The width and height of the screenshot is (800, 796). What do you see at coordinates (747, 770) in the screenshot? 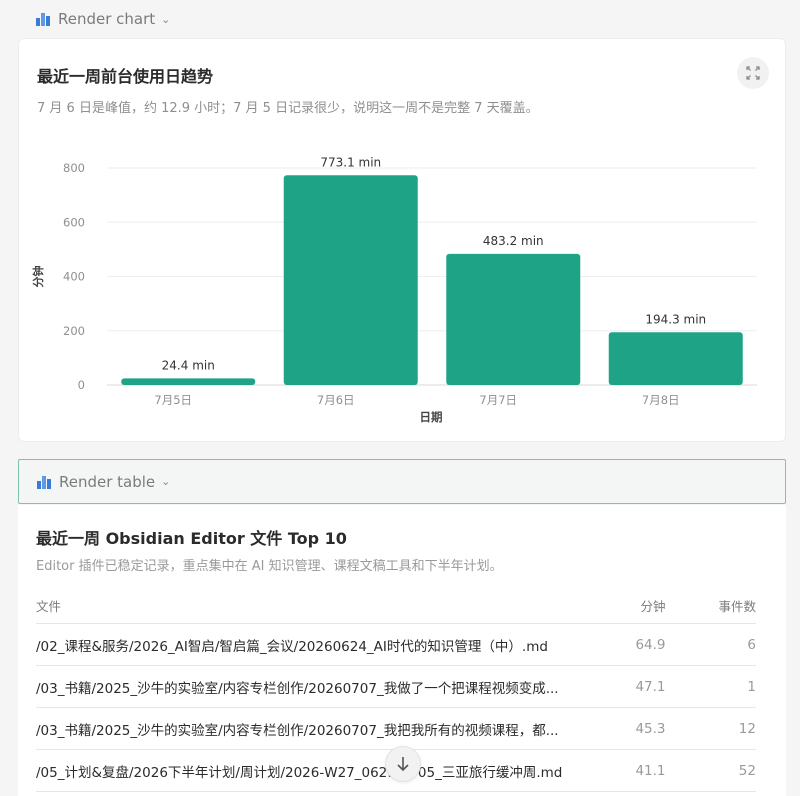
I see `events-cell: 52` at bounding box center [747, 770].